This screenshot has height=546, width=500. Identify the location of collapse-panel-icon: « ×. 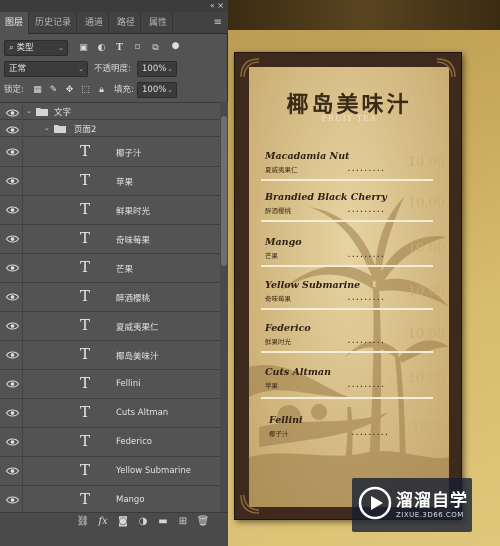
(217, 5).